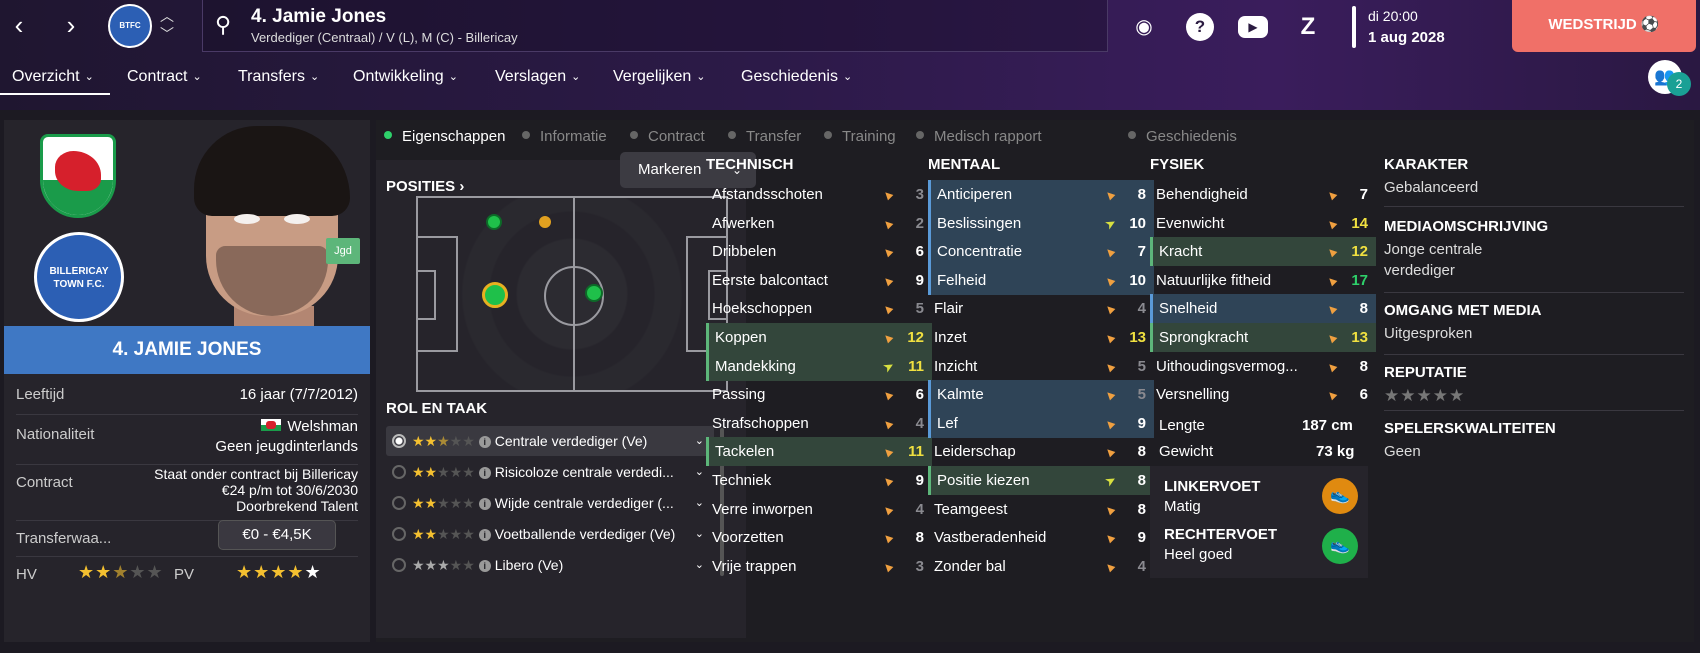 Image resolution: width=1700 pixels, height=653 pixels. Describe the element at coordinates (770, 280) in the screenshot. I see `attribute-name: Eerste balcontact` at that location.